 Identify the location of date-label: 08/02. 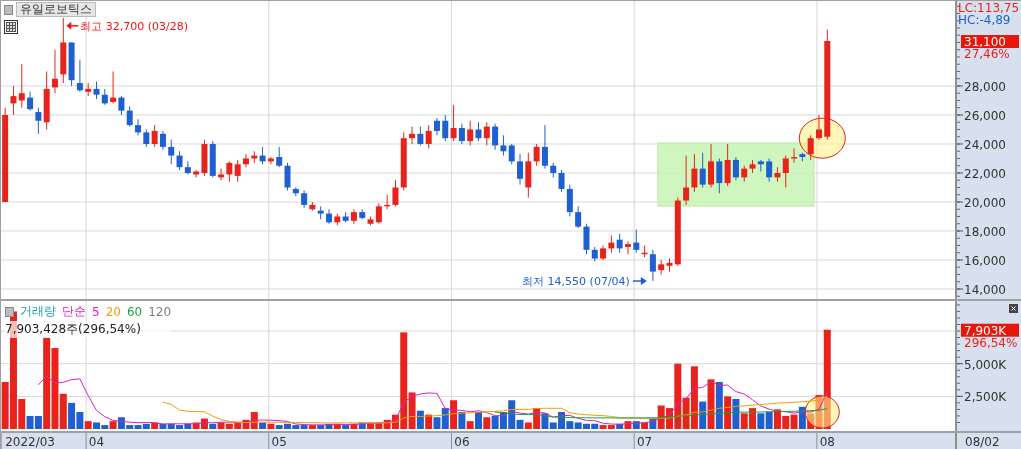
(982, 441).